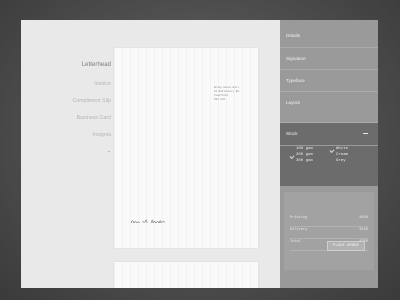 The width and height of the screenshot is (400, 300). What do you see at coordinates (342, 149) in the screenshot?
I see `finish-option-white: White` at bounding box center [342, 149].